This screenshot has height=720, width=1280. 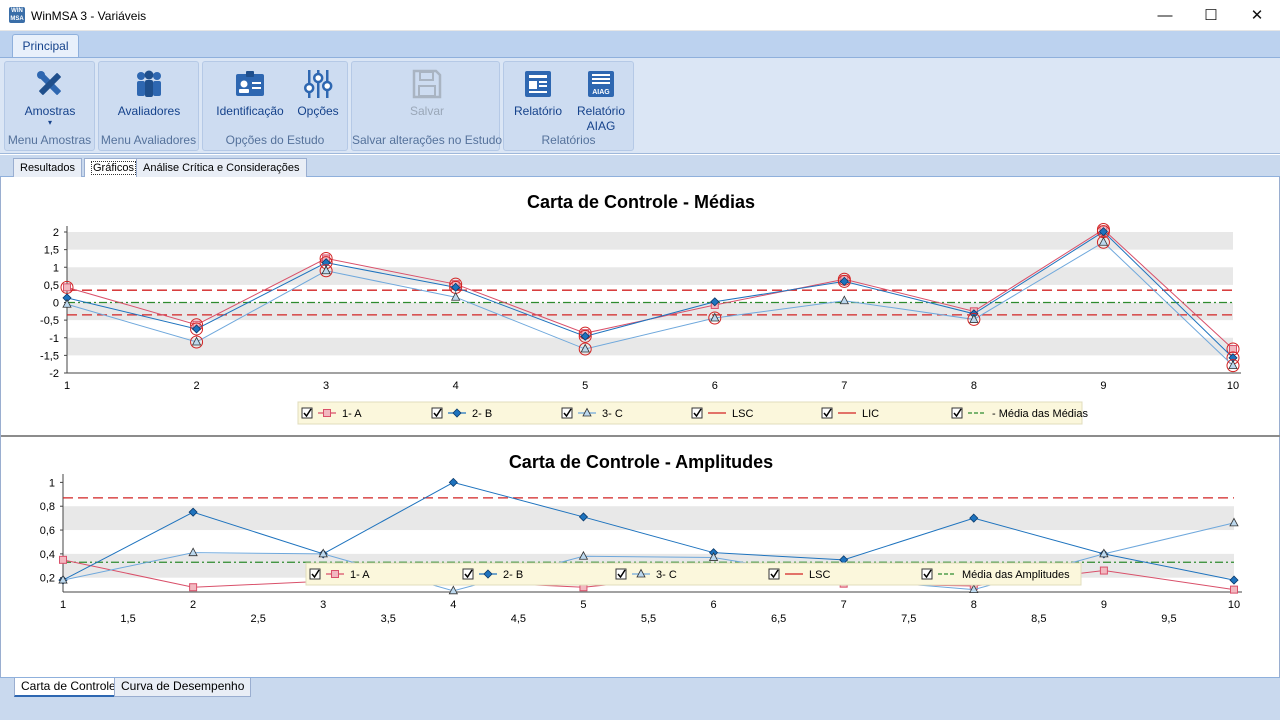 I want to click on window-title: WinMSA 3 - Variáveis, so click(x=89, y=16).